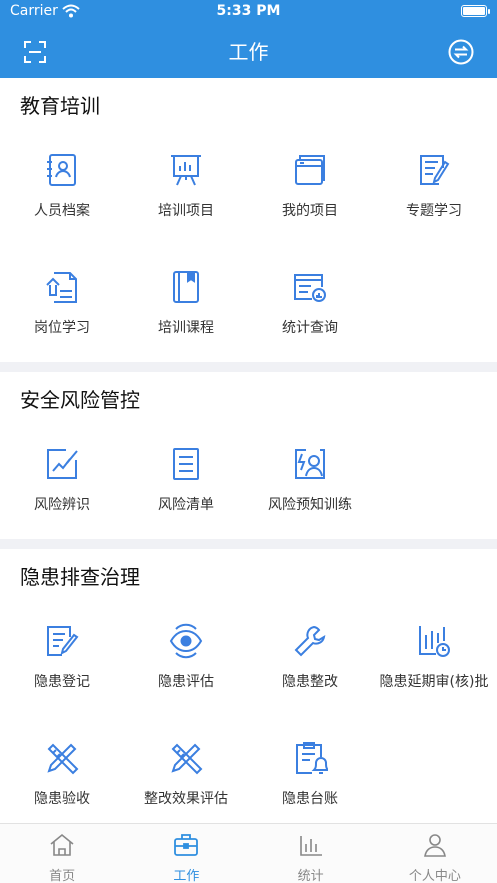 This screenshot has width=497, height=883. I want to click on switch-icon, so click(461, 52).